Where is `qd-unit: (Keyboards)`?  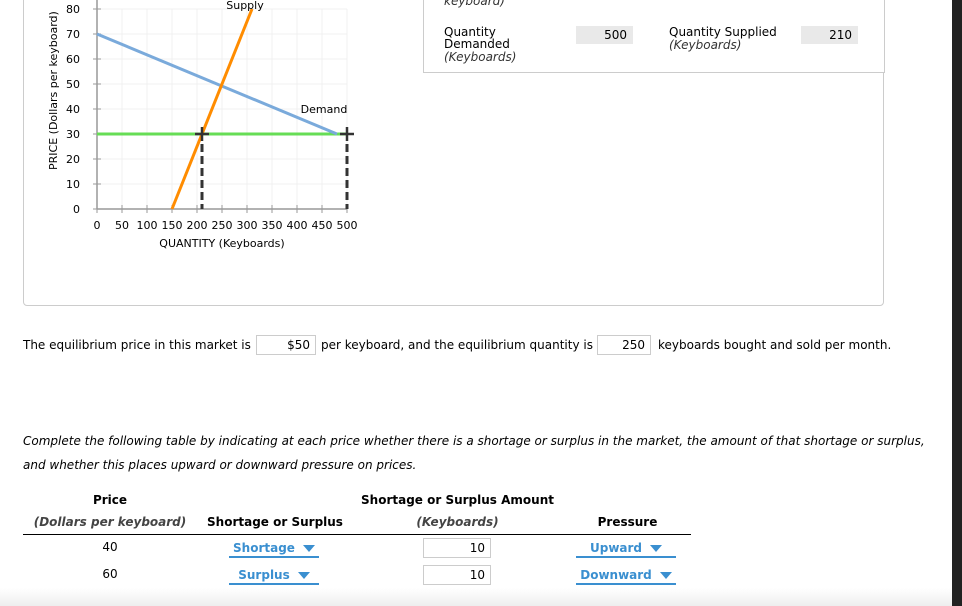 qd-unit: (Keyboards) is located at coordinates (480, 57).